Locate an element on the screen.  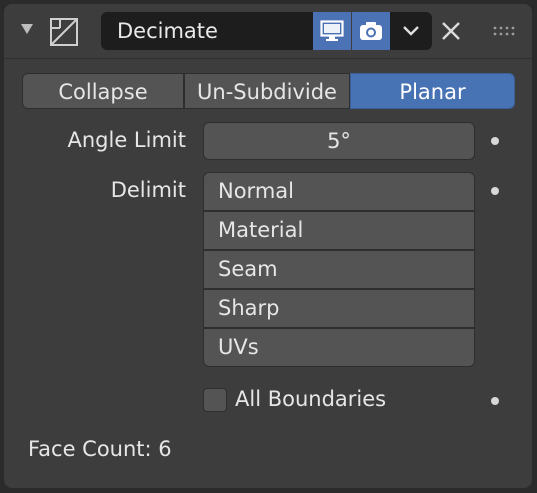
modifier-extras-menu-button is located at coordinates (411, 31).